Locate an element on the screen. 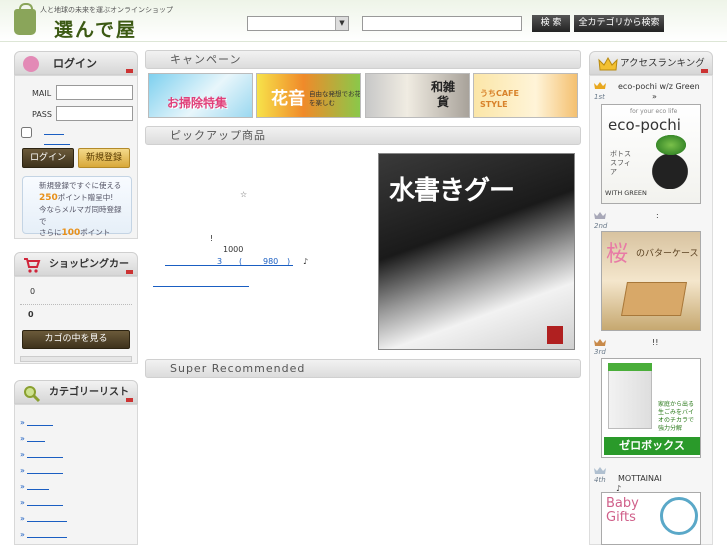 Image resolution: width=727 pixels, height=545 pixels. bronze-crown-icon is located at coordinates (600, 343).